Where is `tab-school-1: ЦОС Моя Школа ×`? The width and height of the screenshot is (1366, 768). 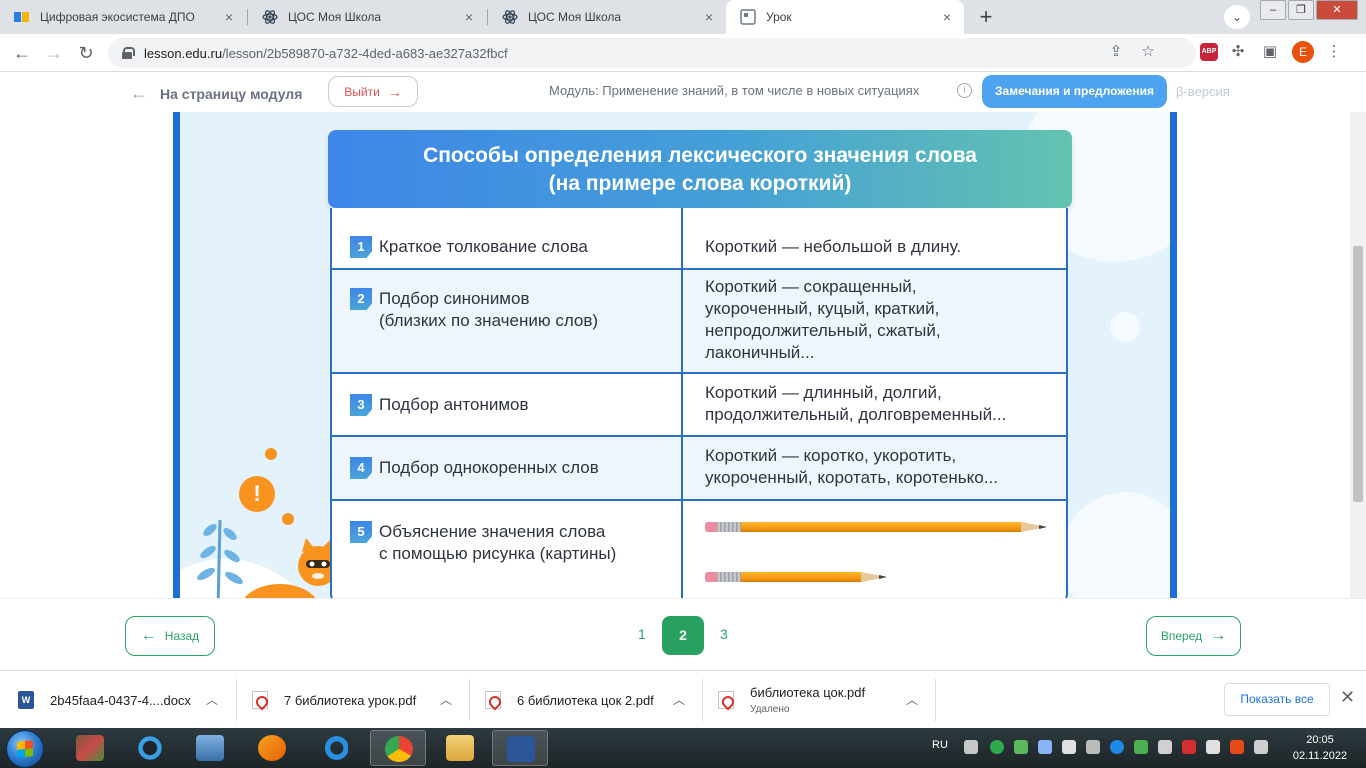
tab-school-1: ЦОС Моя Школа × is located at coordinates (367, 17).